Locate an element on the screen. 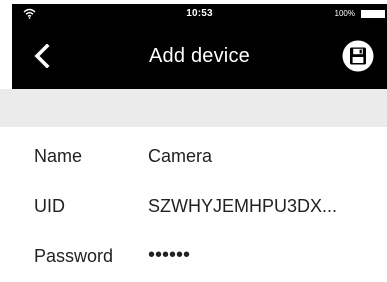  floppy-disk-icon is located at coordinates (358, 56).